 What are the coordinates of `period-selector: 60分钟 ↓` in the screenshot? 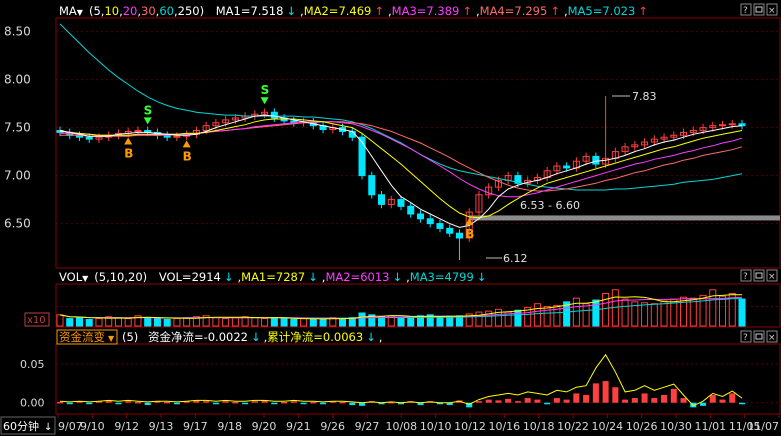 It's located at (28, 425).